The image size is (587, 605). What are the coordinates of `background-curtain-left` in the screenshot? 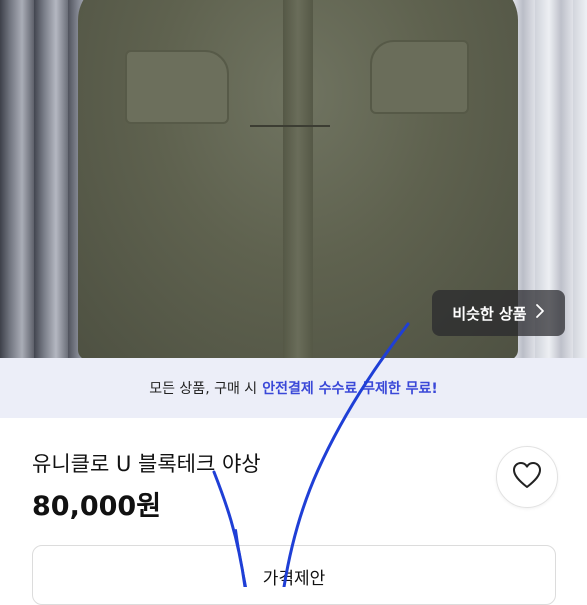 It's located at (45, 179).